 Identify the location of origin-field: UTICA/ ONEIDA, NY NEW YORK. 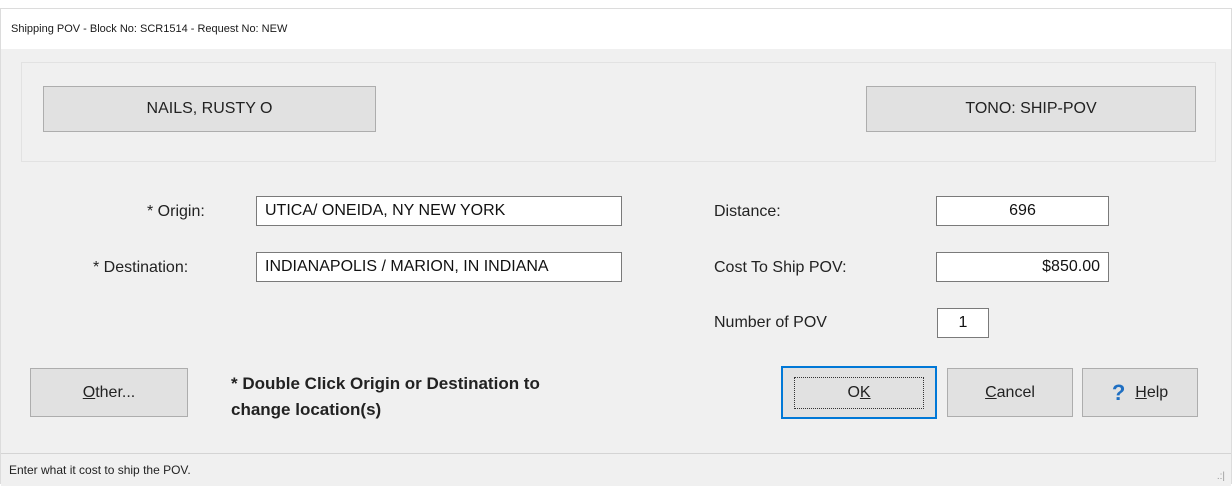
(439, 211).